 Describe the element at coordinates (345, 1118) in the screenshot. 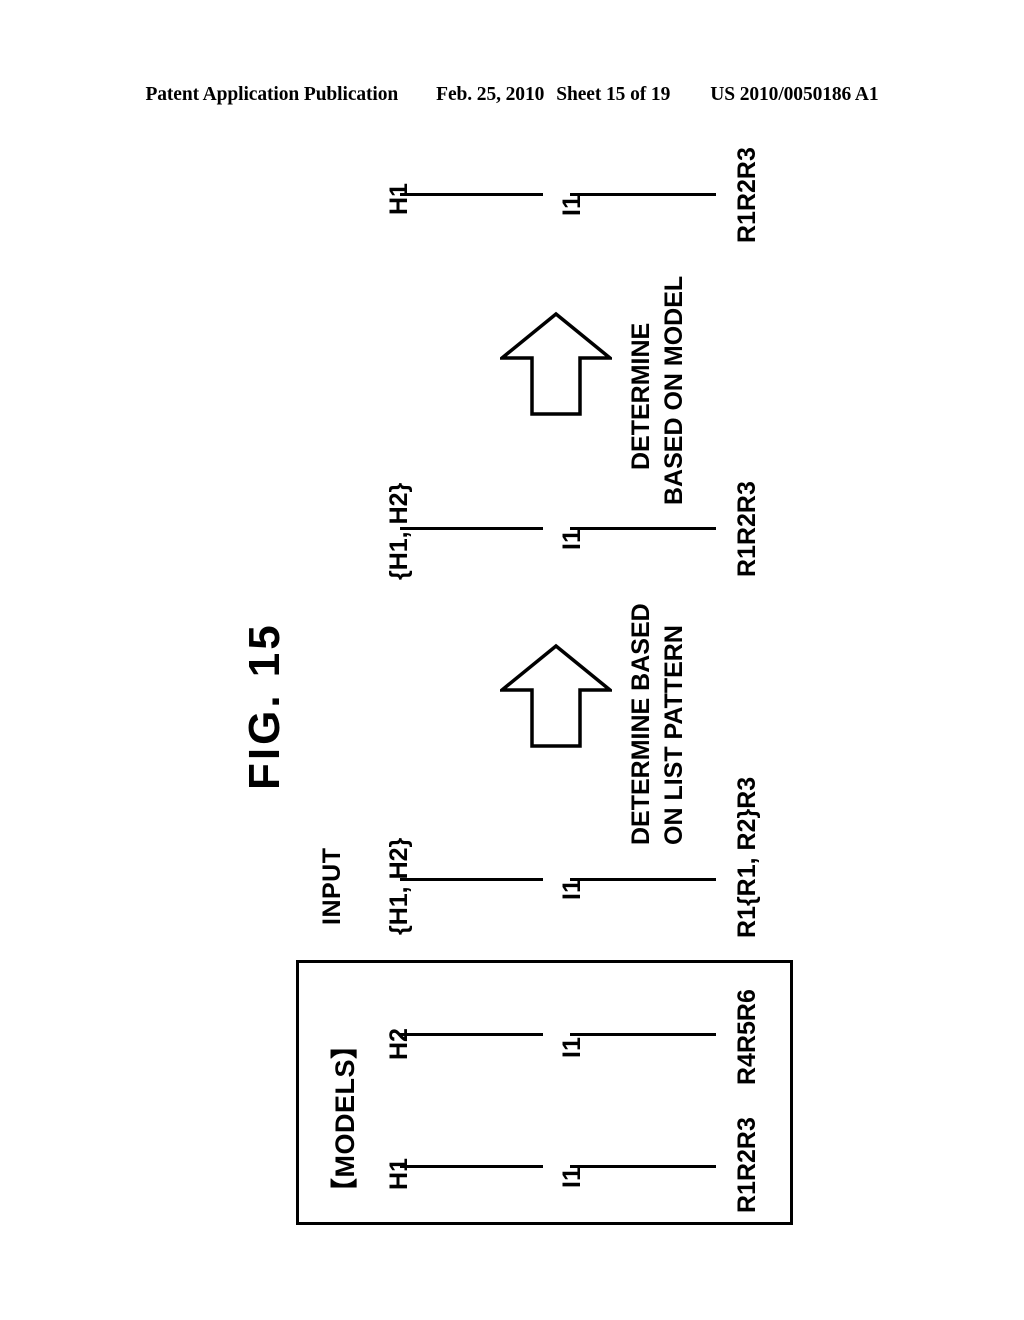

I see `models-box-label: 【MODELS】` at that location.